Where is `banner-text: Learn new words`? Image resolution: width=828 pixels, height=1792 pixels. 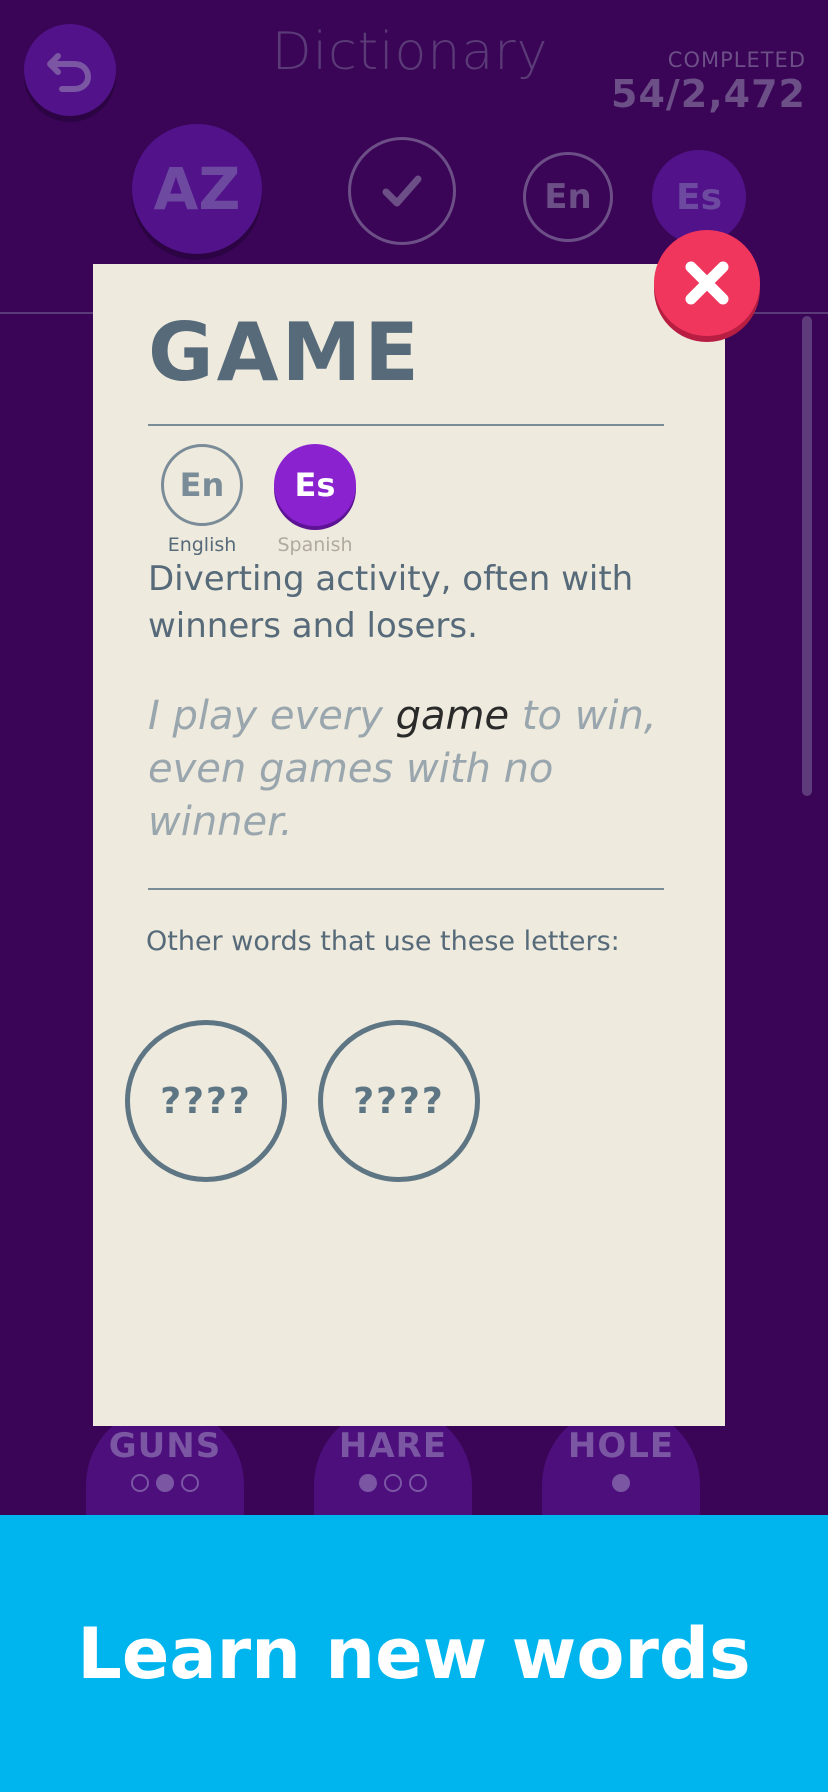 banner-text: Learn new words is located at coordinates (414, 1653).